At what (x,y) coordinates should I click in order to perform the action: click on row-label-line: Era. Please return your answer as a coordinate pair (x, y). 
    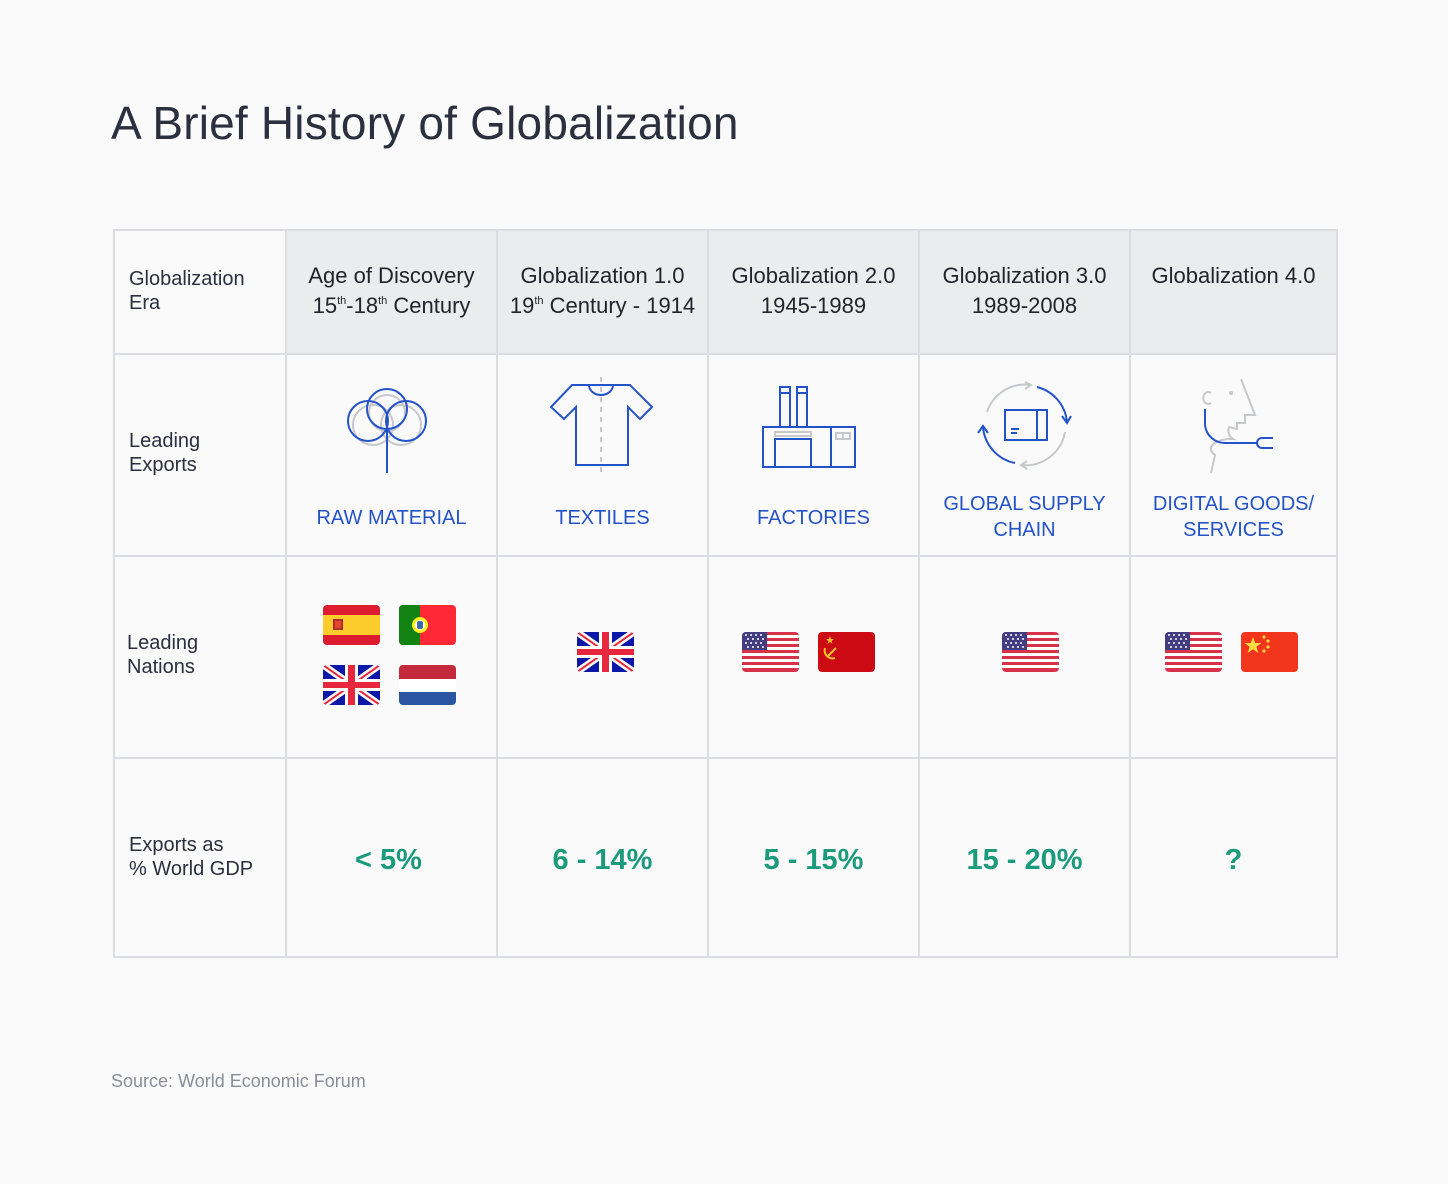
    Looking at the image, I should click on (145, 303).